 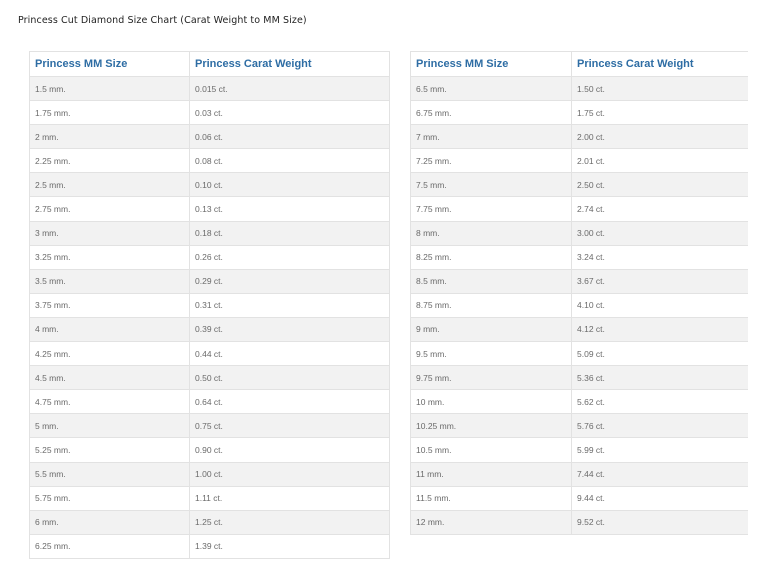 I want to click on mm-size-cell: 7.25 mm., so click(x=491, y=161).